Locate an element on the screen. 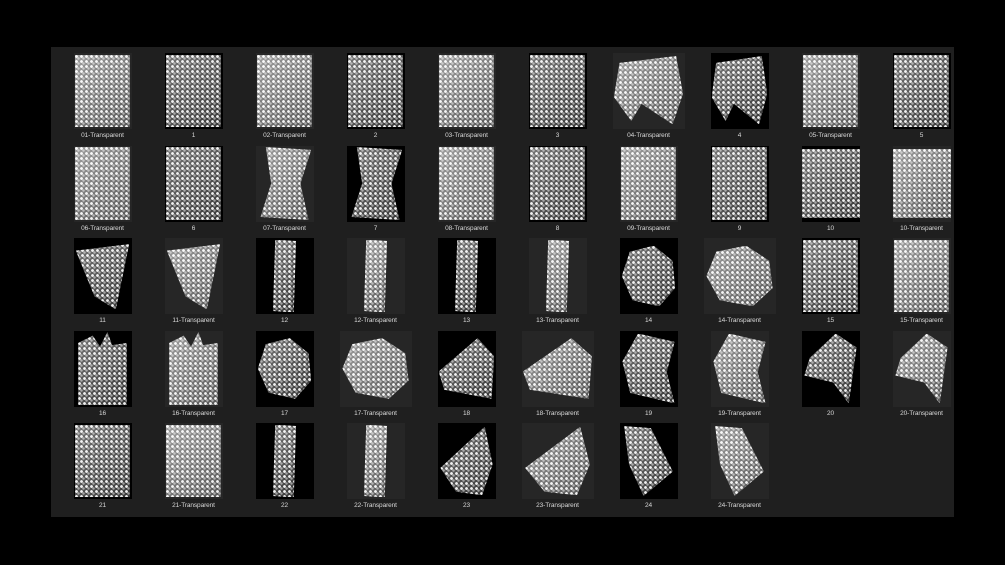  file-item: 16-Transparent is located at coordinates (193, 376).